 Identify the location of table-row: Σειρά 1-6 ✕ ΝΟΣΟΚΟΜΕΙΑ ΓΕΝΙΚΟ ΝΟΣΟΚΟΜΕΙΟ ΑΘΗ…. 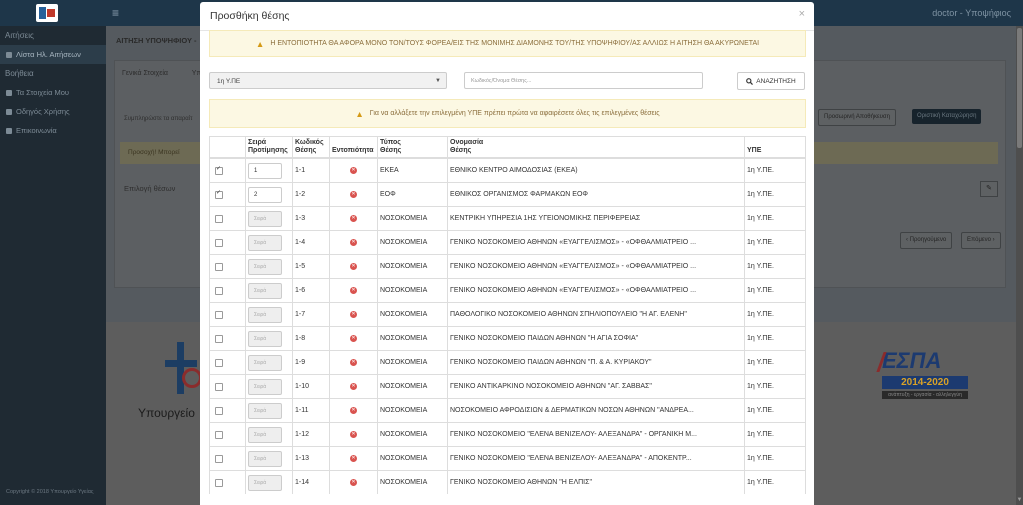
(507, 290).